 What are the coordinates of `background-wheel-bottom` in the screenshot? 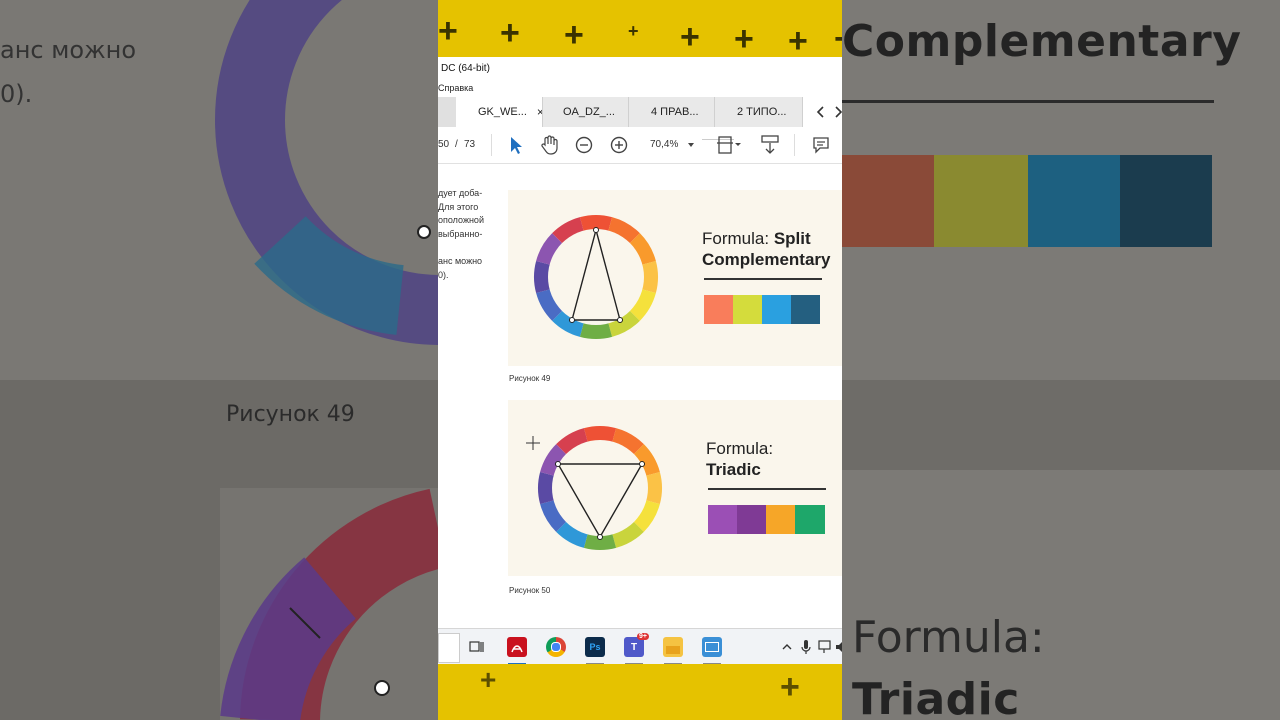 It's located at (329, 604).